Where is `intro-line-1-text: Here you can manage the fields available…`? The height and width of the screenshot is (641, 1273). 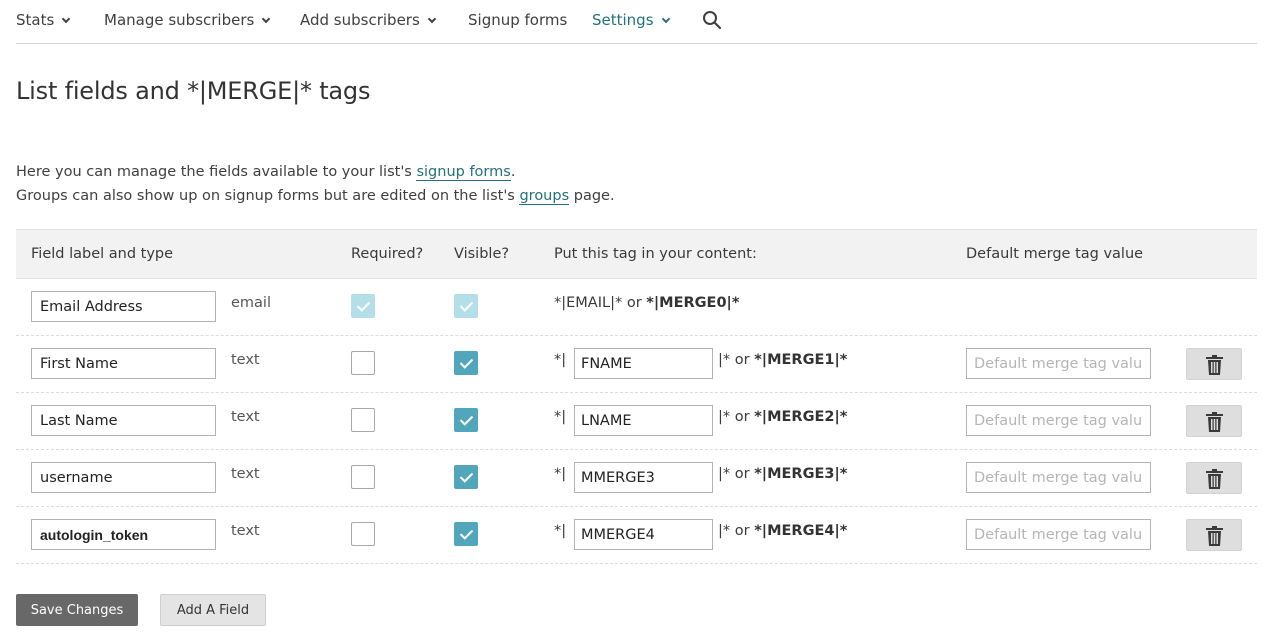 intro-line-1-text: Here you can manage the fields available… is located at coordinates (216, 172).